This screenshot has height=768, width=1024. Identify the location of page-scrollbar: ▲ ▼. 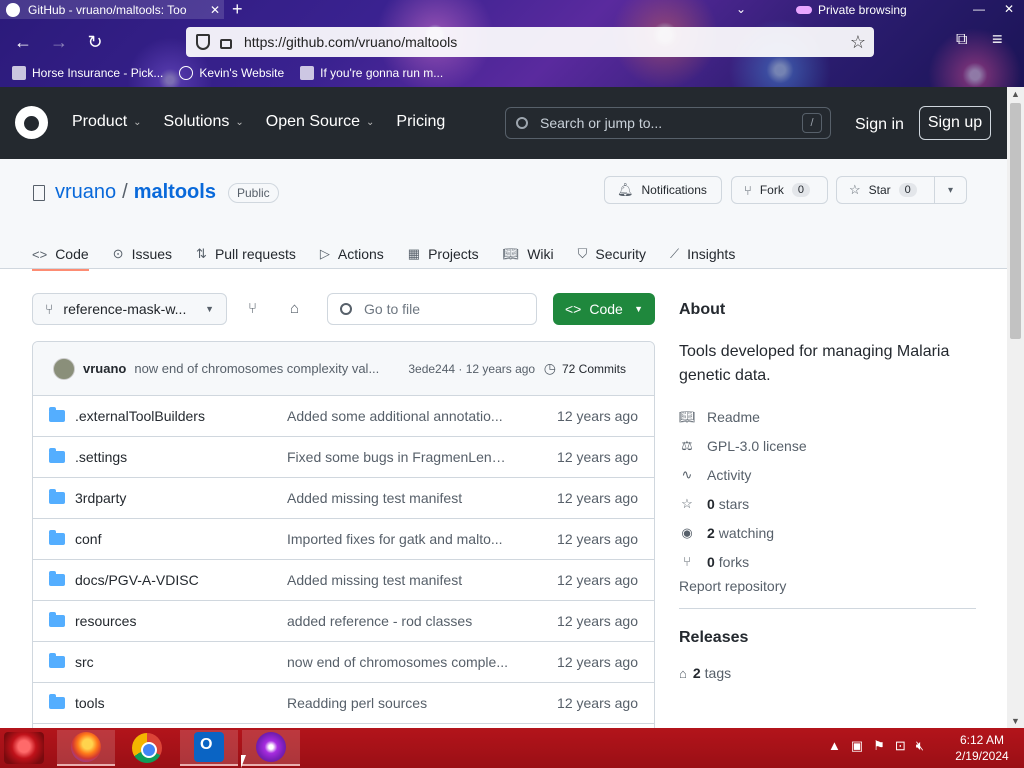
(1015, 407).